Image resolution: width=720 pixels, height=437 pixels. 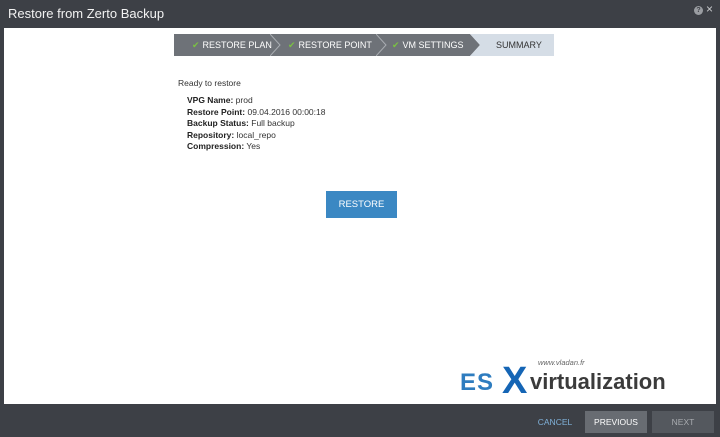 I want to click on step-restore-plan: ✔ RESTORE PLAN, so click(x=227, y=45).